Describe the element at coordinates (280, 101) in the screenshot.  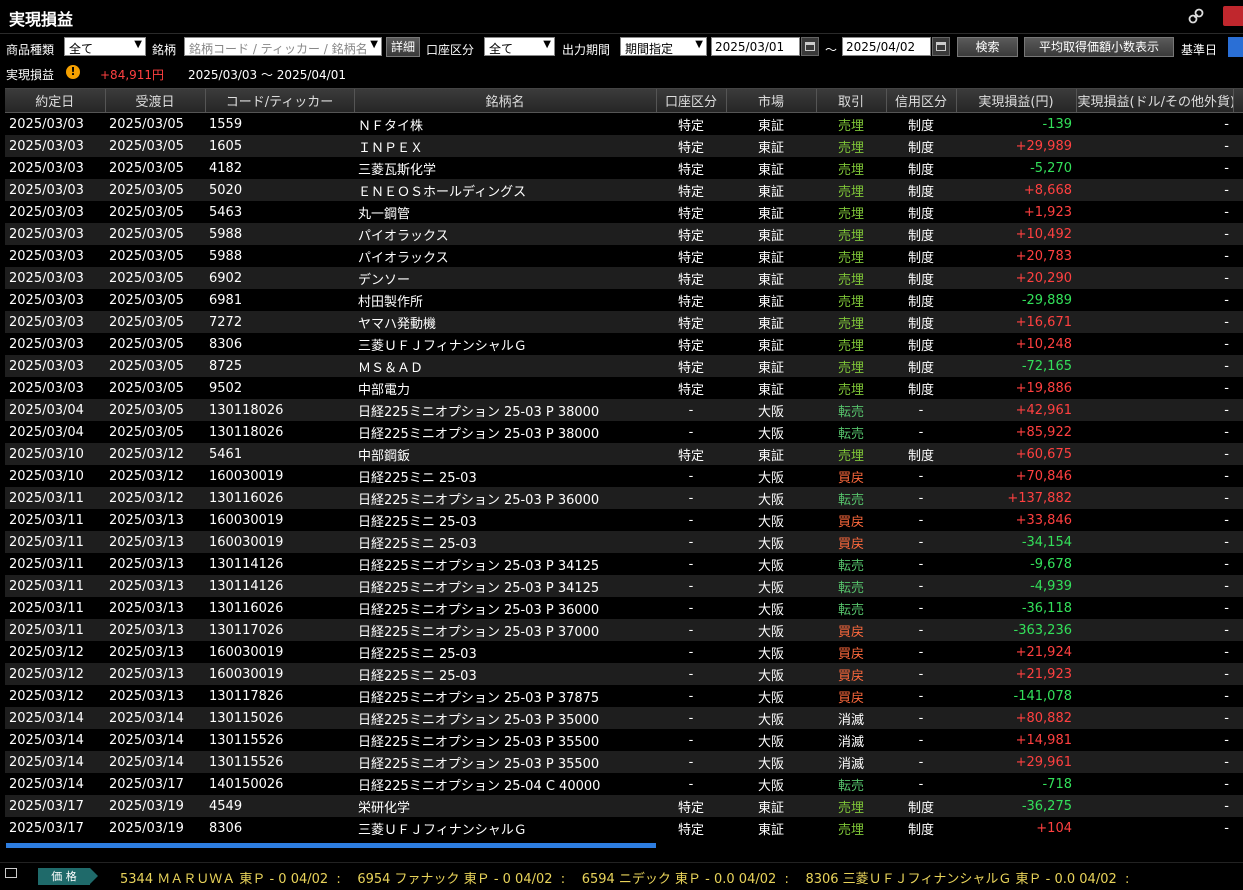
I see `column-header: コード/ティッカー` at that location.